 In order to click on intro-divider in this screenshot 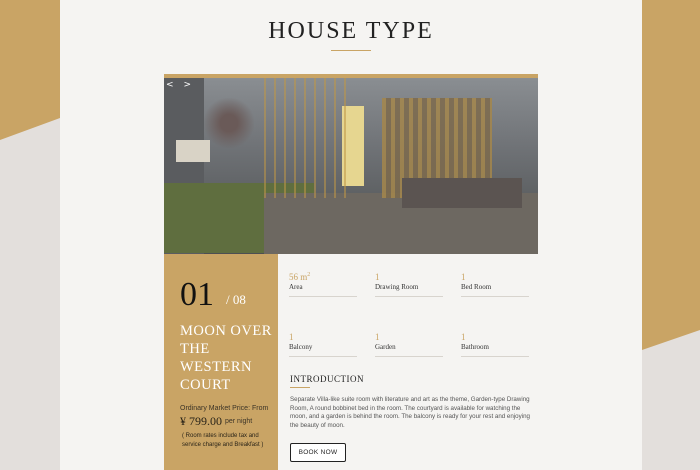, I will do `click(300, 387)`.